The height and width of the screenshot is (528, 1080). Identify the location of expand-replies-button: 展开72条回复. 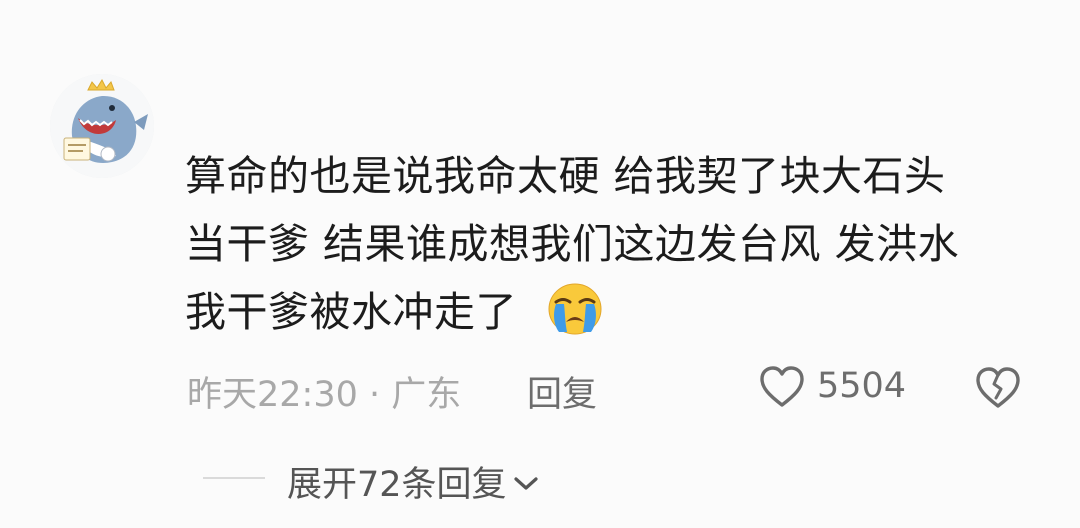
(413, 481).